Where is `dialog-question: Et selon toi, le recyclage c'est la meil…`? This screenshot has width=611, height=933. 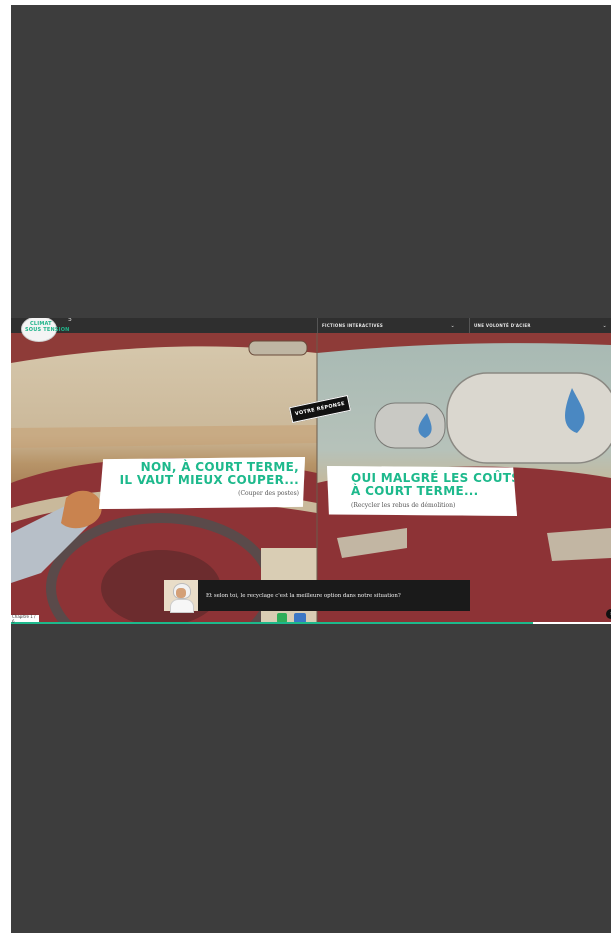
dialog-question: Et selon toi, le recyclage c'est la meil… is located at coordinates (303, 595).